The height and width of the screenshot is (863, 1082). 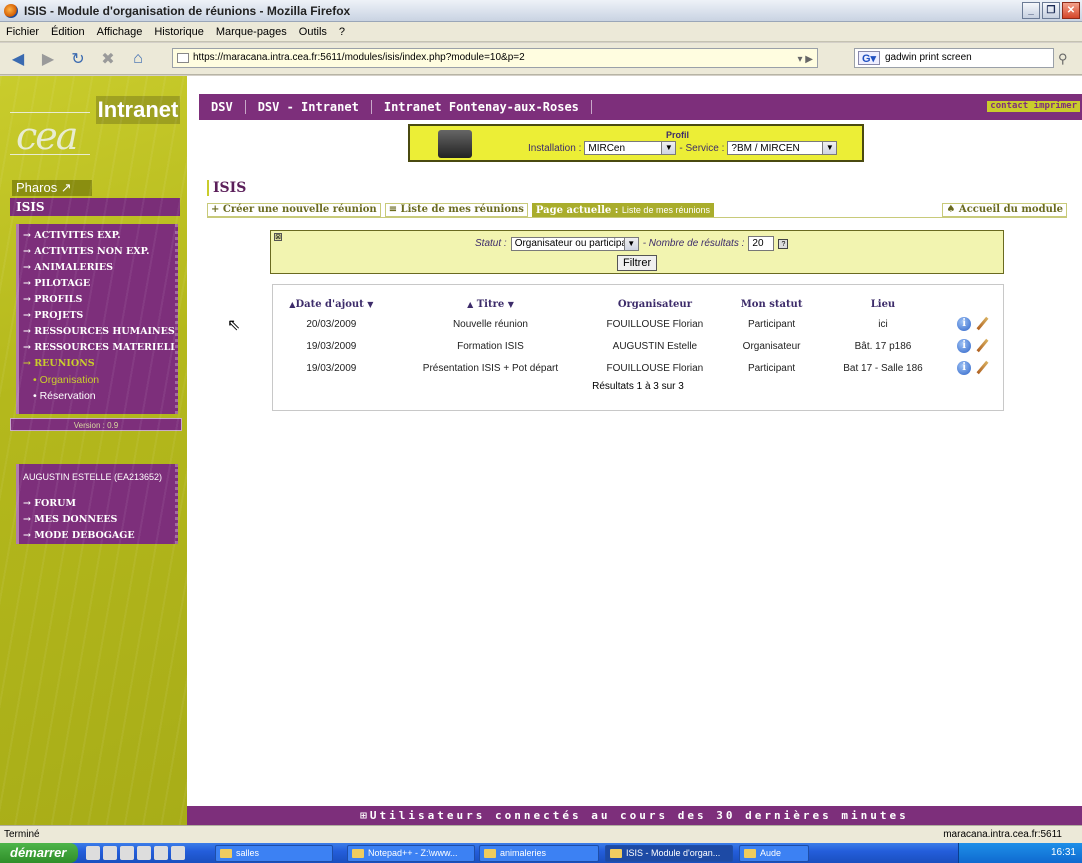 What do you see at coordinates (68, 32) in the screenshot?
I see `menu-edition: Édition` at bounding box center [68, 32].